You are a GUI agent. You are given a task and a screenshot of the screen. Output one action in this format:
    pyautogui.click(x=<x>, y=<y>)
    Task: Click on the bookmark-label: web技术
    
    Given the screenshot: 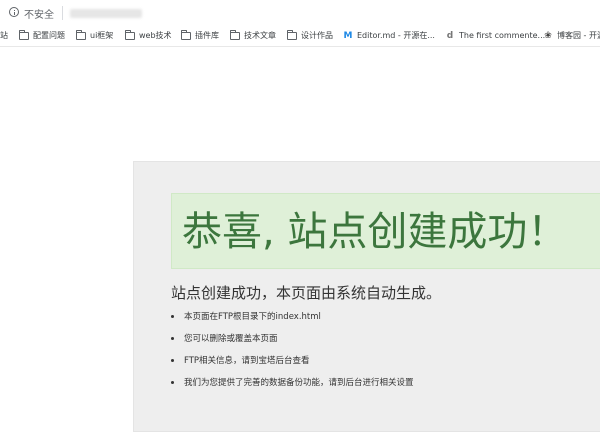 What is the action you would take?
    pyautogui.click(x=155, y=35)
    